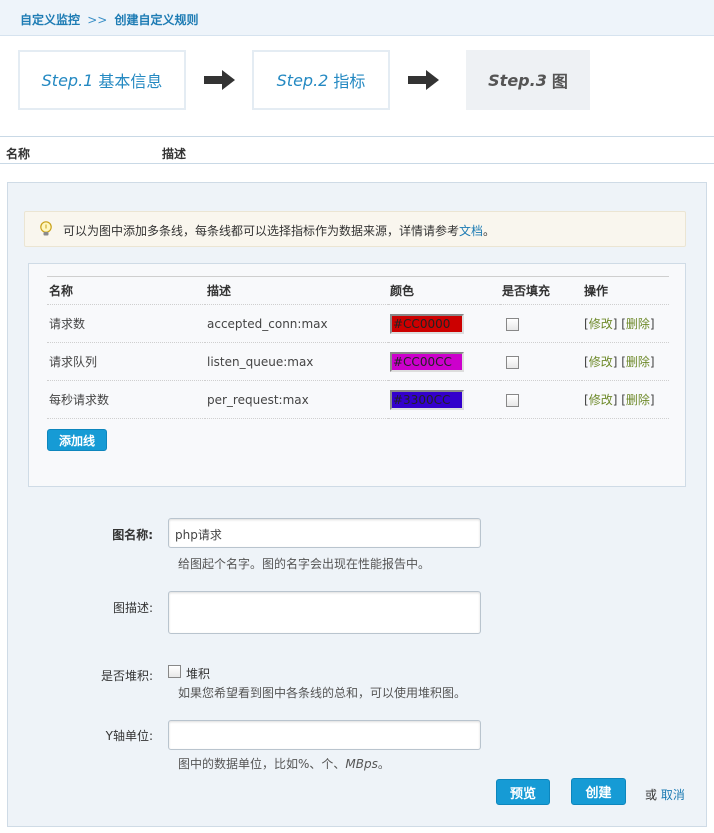 The height and width of the screenshot is (833, 714). I want to click on graph-desc-textarea, so click(324, 612).